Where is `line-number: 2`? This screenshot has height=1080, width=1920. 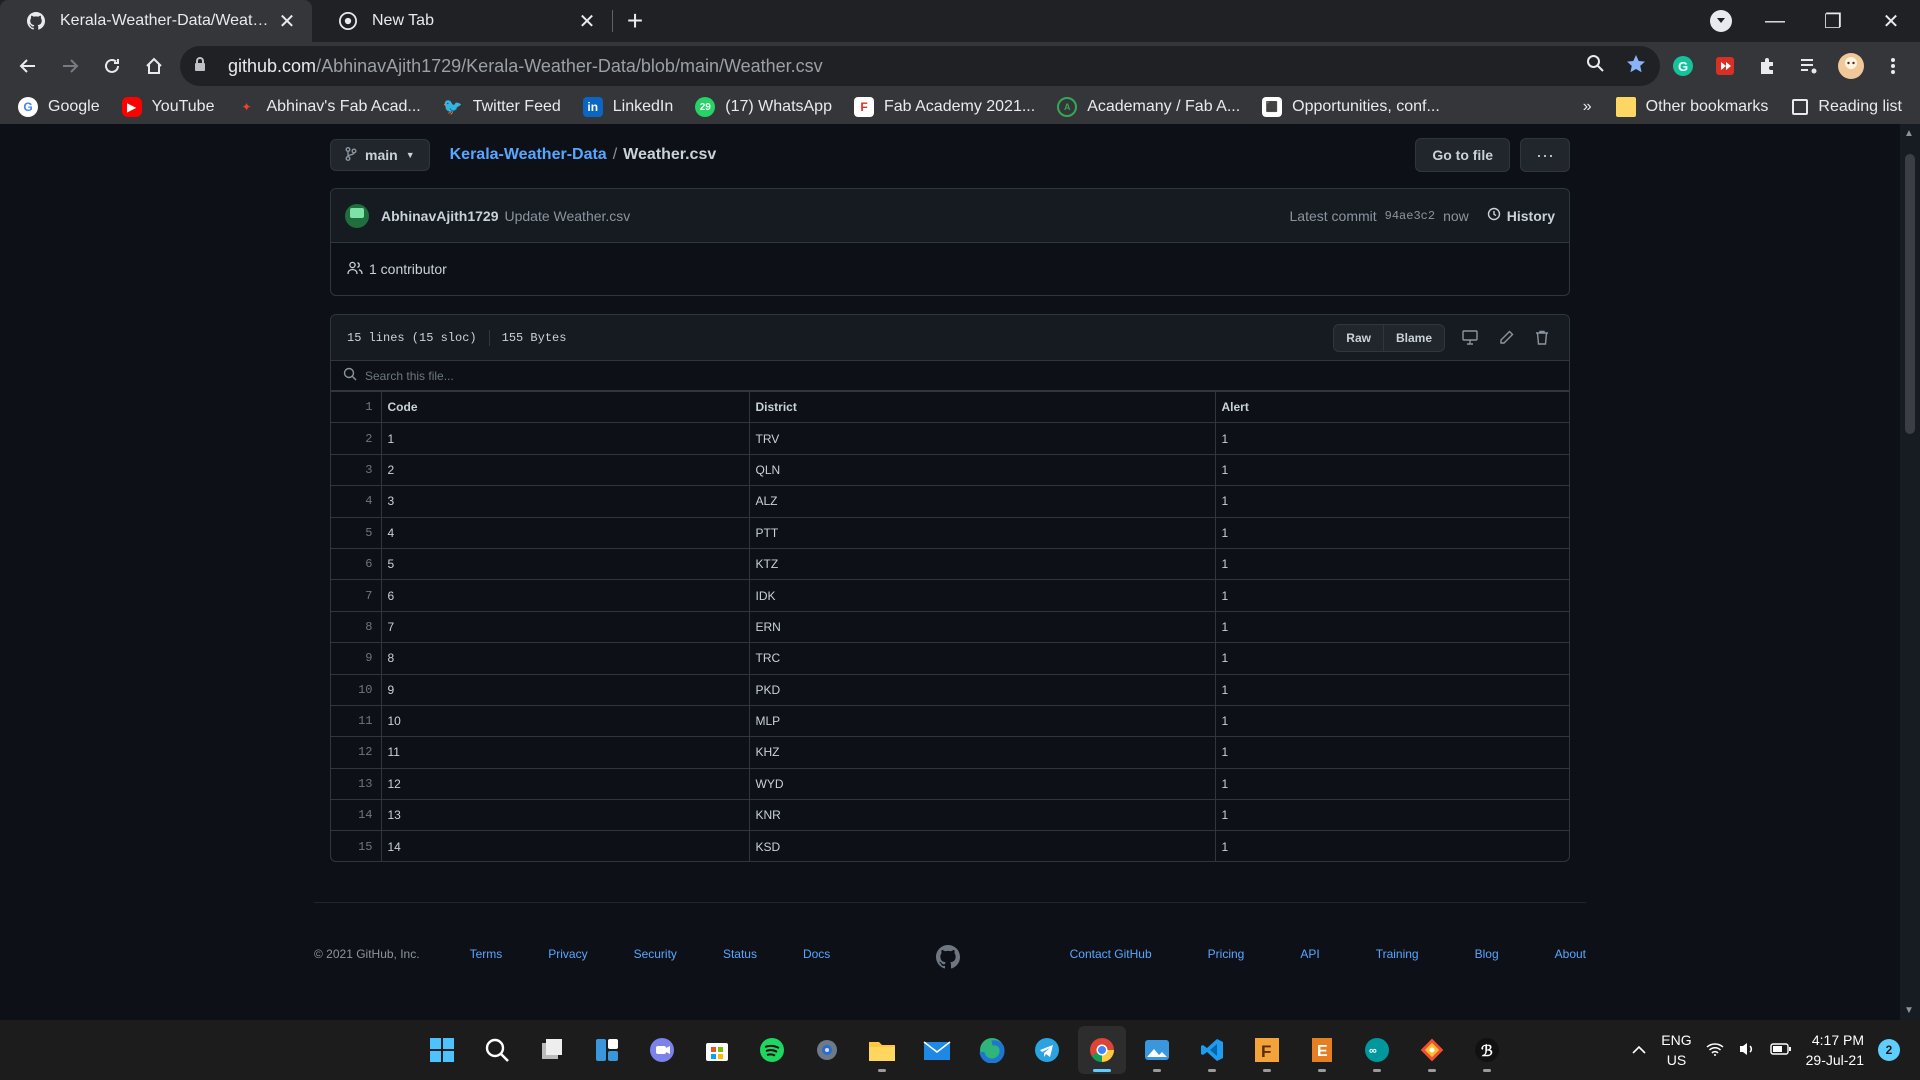
line-number: 2 is located at coordinates (356, 438).